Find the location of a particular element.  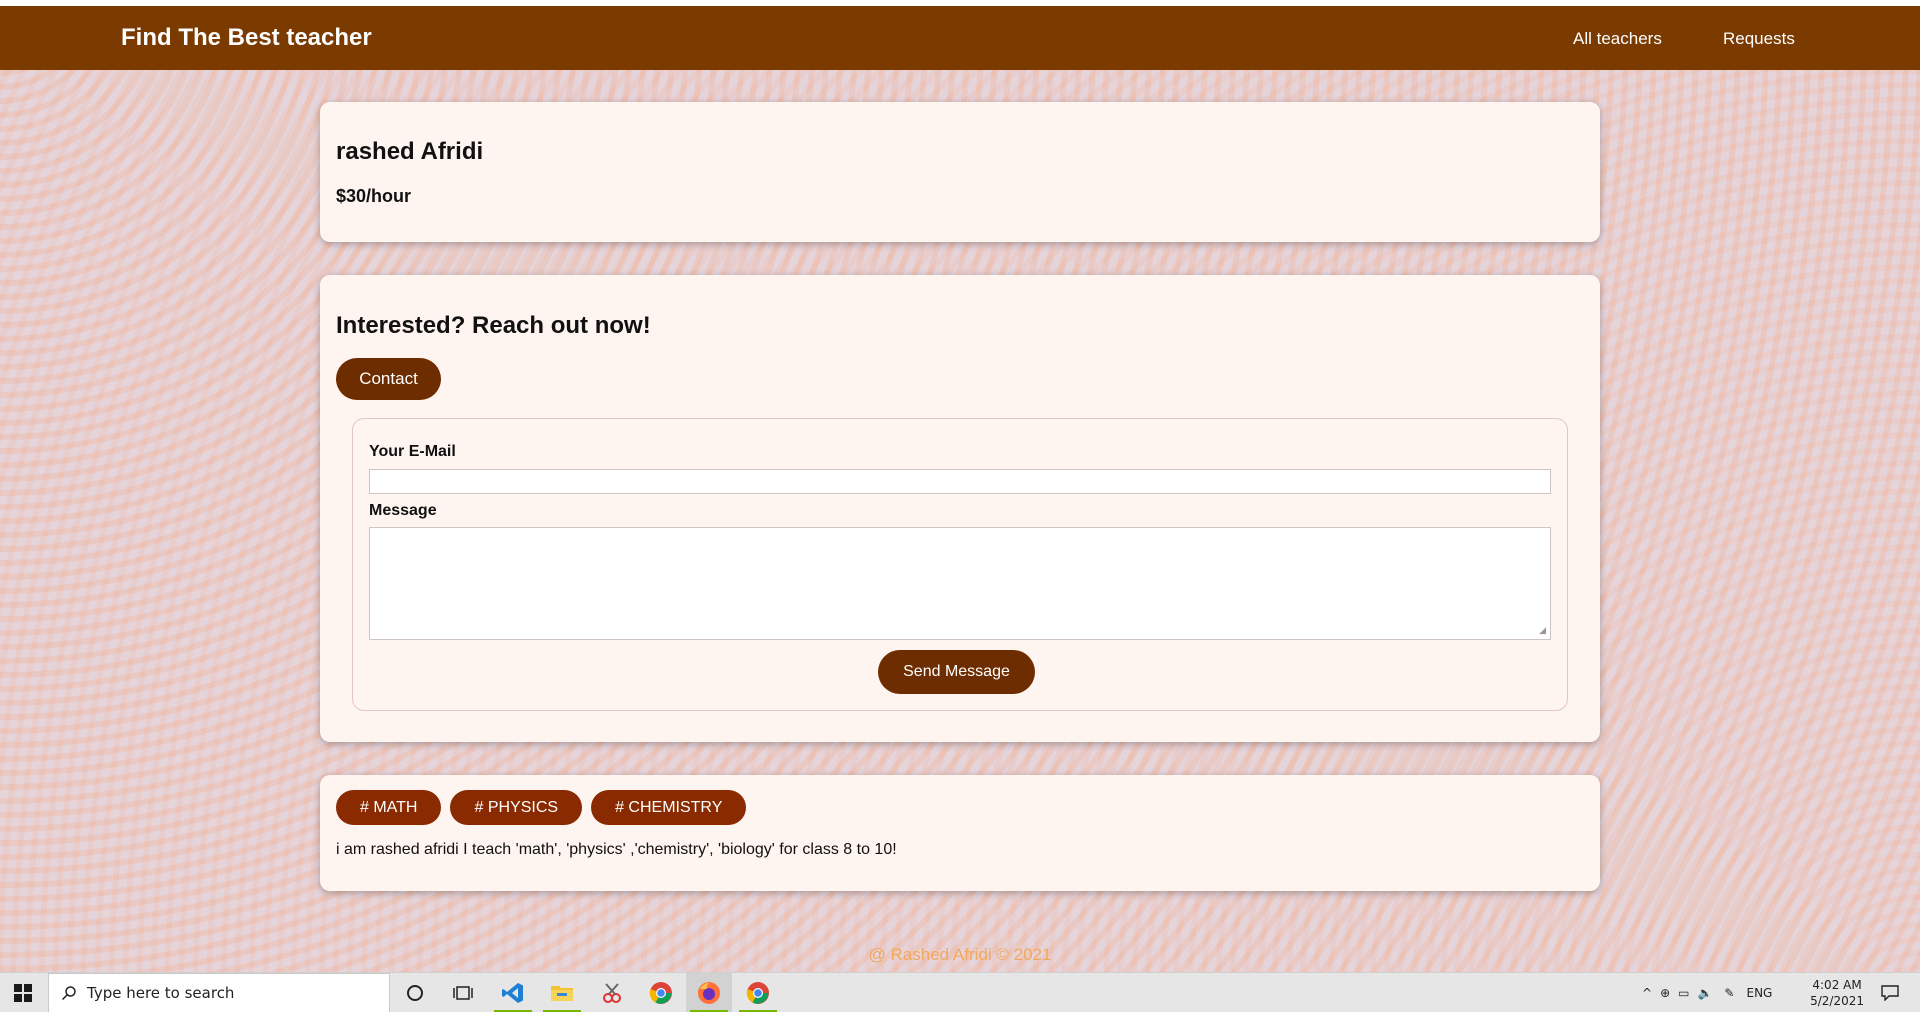

network-icon: ⊕ is located at coordinates (1665, 993).